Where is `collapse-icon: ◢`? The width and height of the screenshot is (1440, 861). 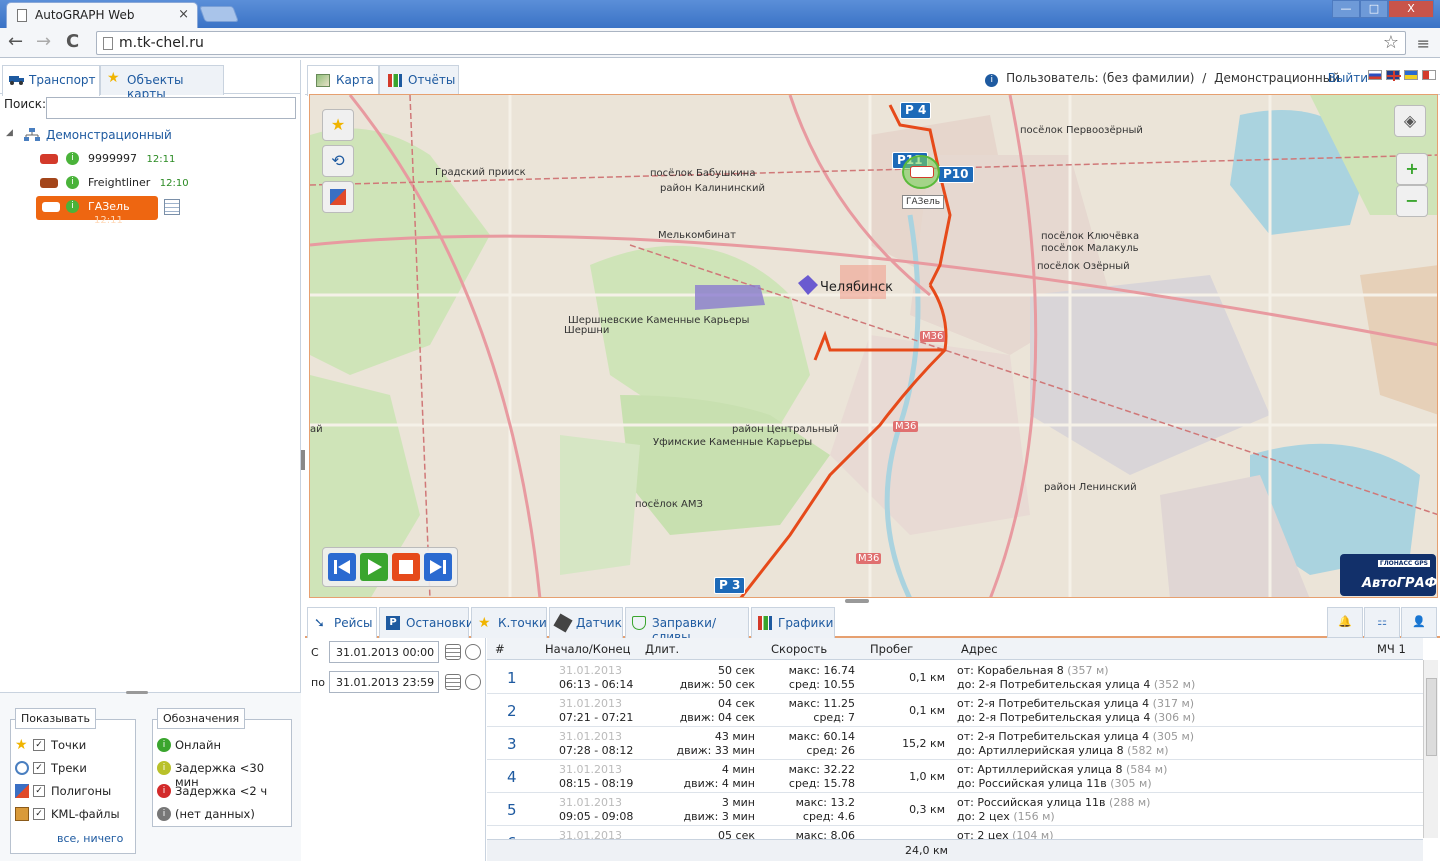 collapse-icon: ◢ is located at coordinates (9, 133).